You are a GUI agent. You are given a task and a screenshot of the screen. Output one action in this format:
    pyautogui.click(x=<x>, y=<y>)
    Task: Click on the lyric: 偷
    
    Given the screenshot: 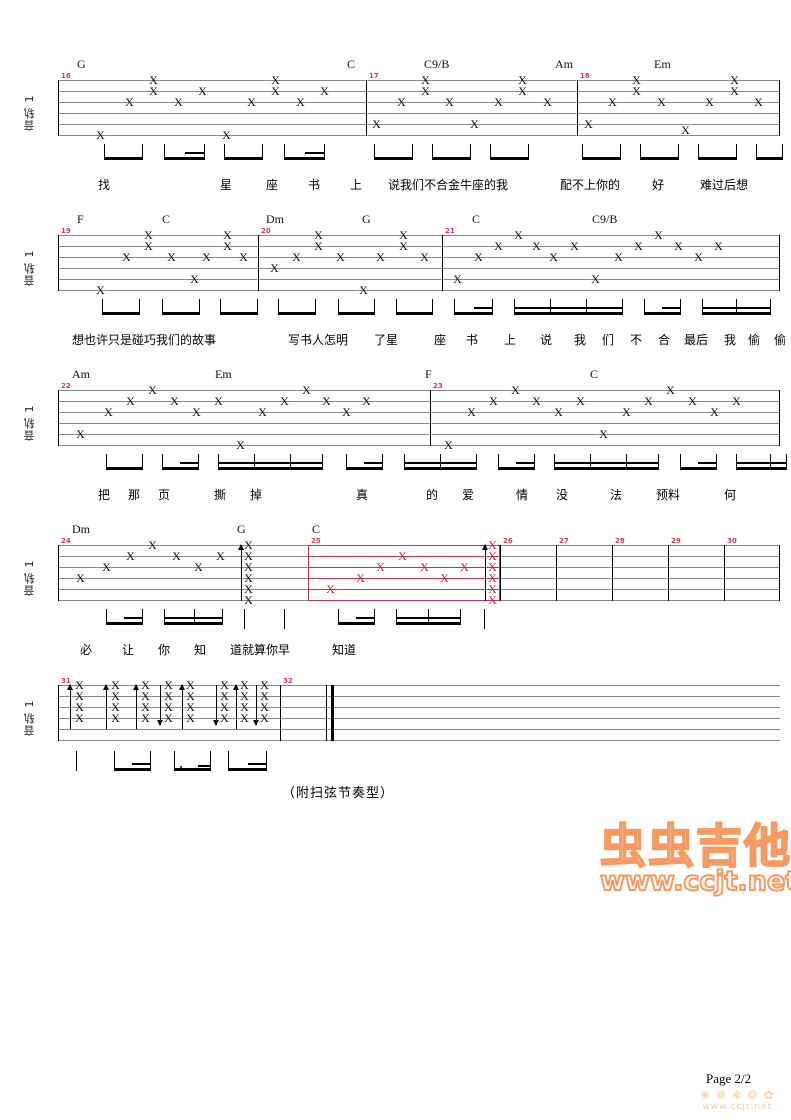 What is the action you would take?
    pyautogui.click(x=754, y=340)
    